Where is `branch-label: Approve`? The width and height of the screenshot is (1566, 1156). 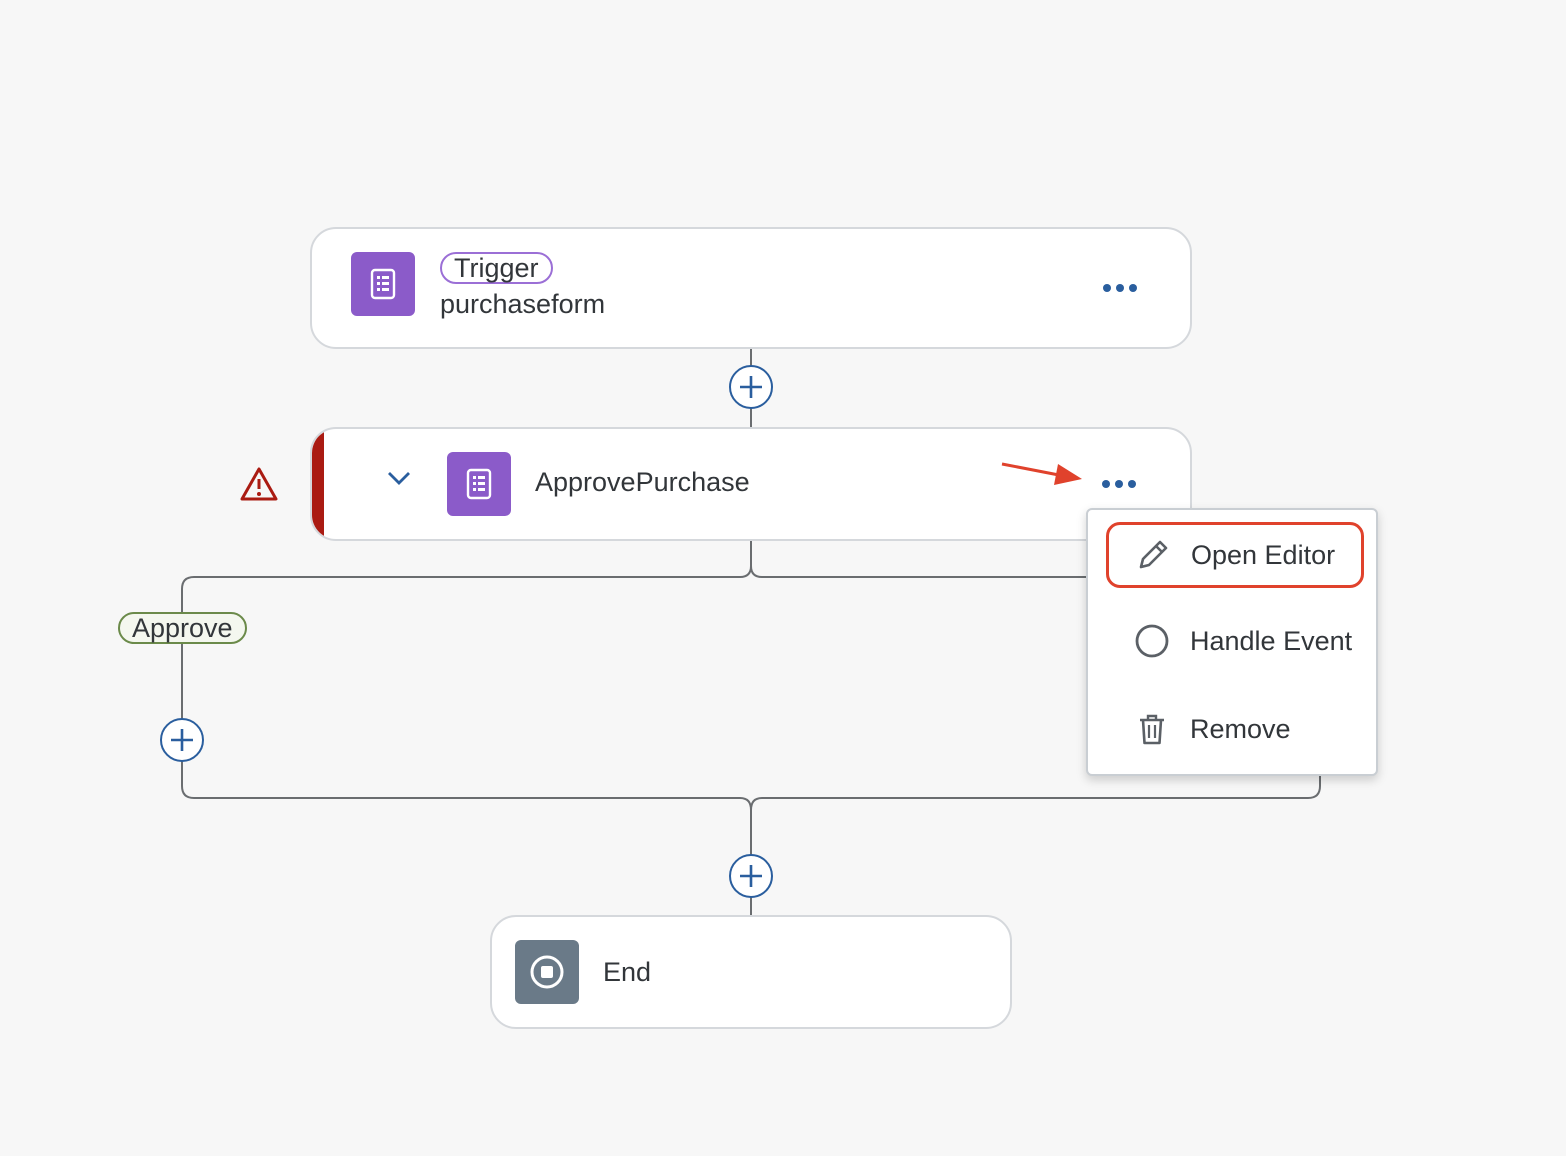 branch-label: Approve is located at coordinates (182, 628).